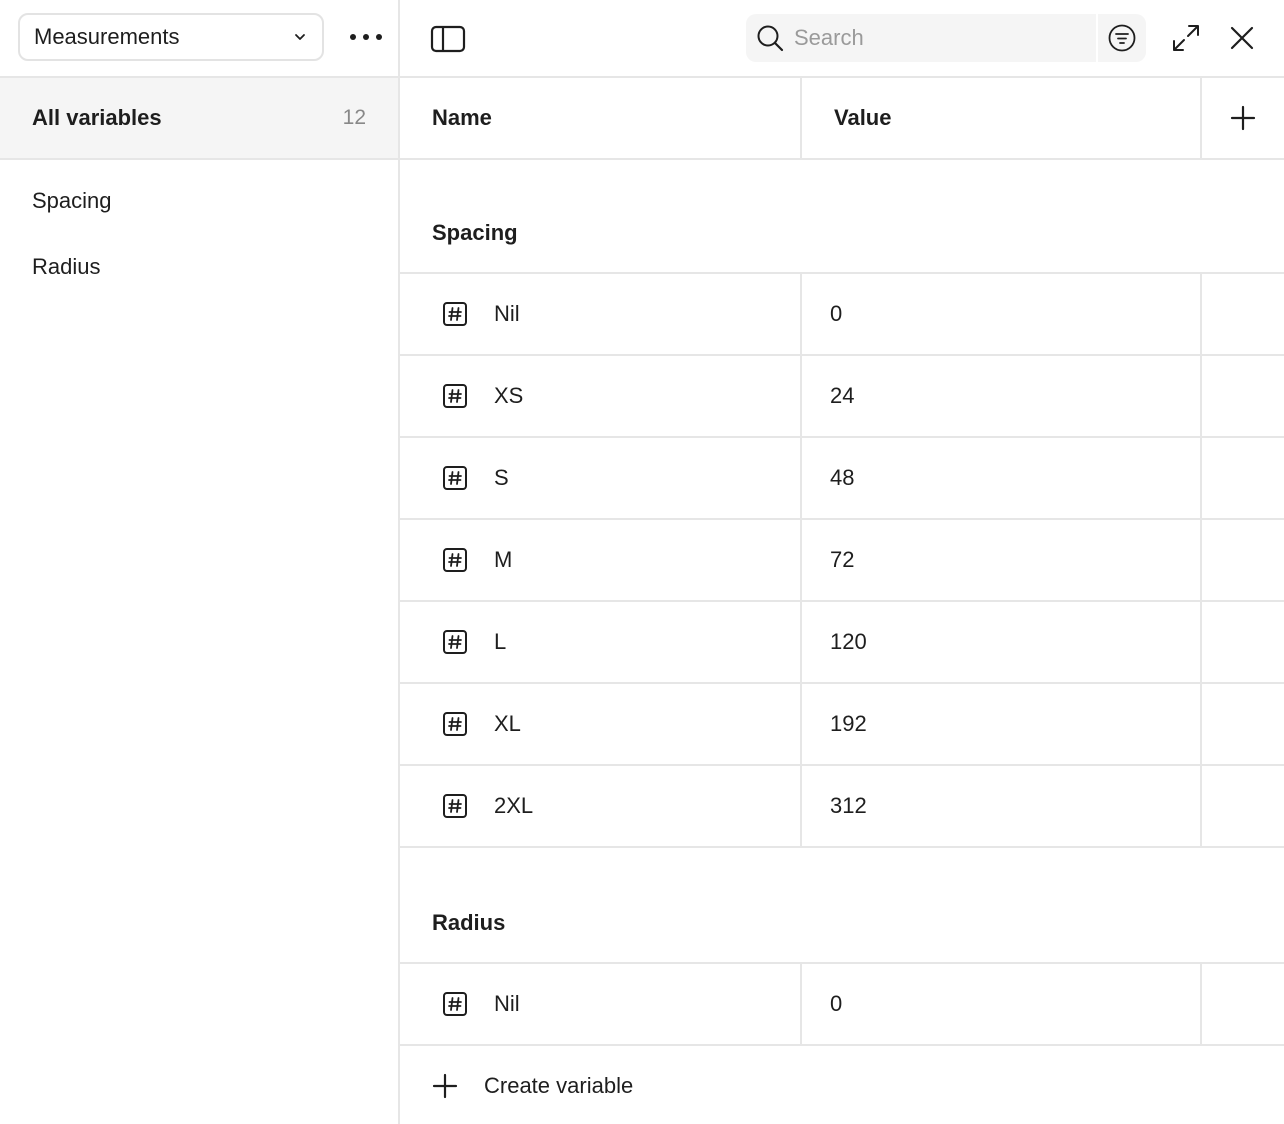  Describe the element at coordinates (601, 560) in the screenshot. I see `variable-name-cell: M` at that location.